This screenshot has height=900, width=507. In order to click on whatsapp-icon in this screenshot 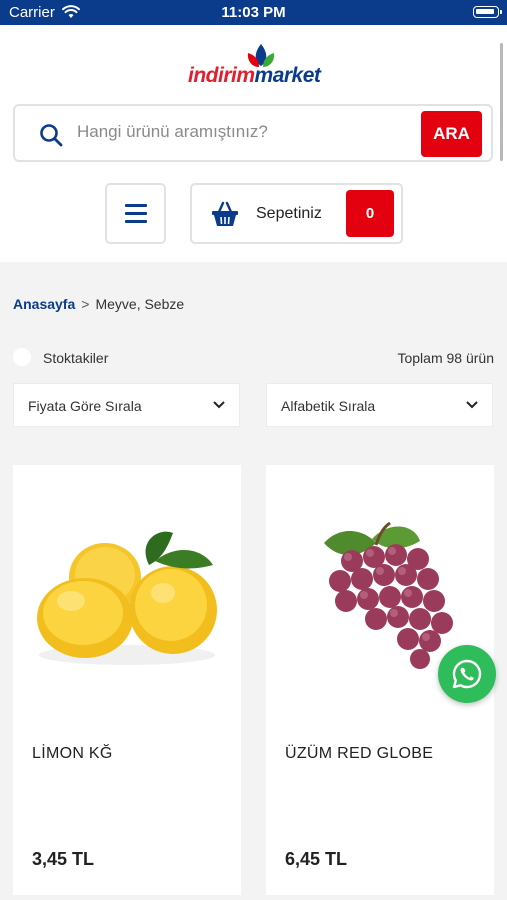, I will do `click(467, 674)`.